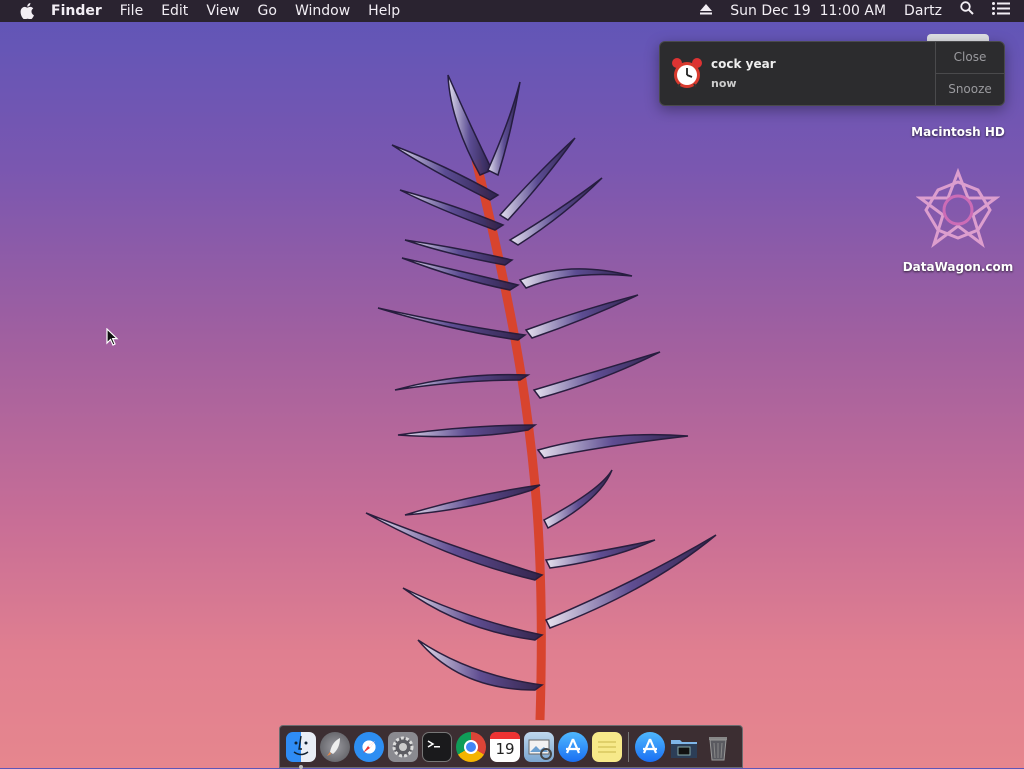 The width and height of the screenshot is (1024, 769). Describe the element at coordinates (335, 746) in the screenshot. I see `launchpad-icon` at that location.